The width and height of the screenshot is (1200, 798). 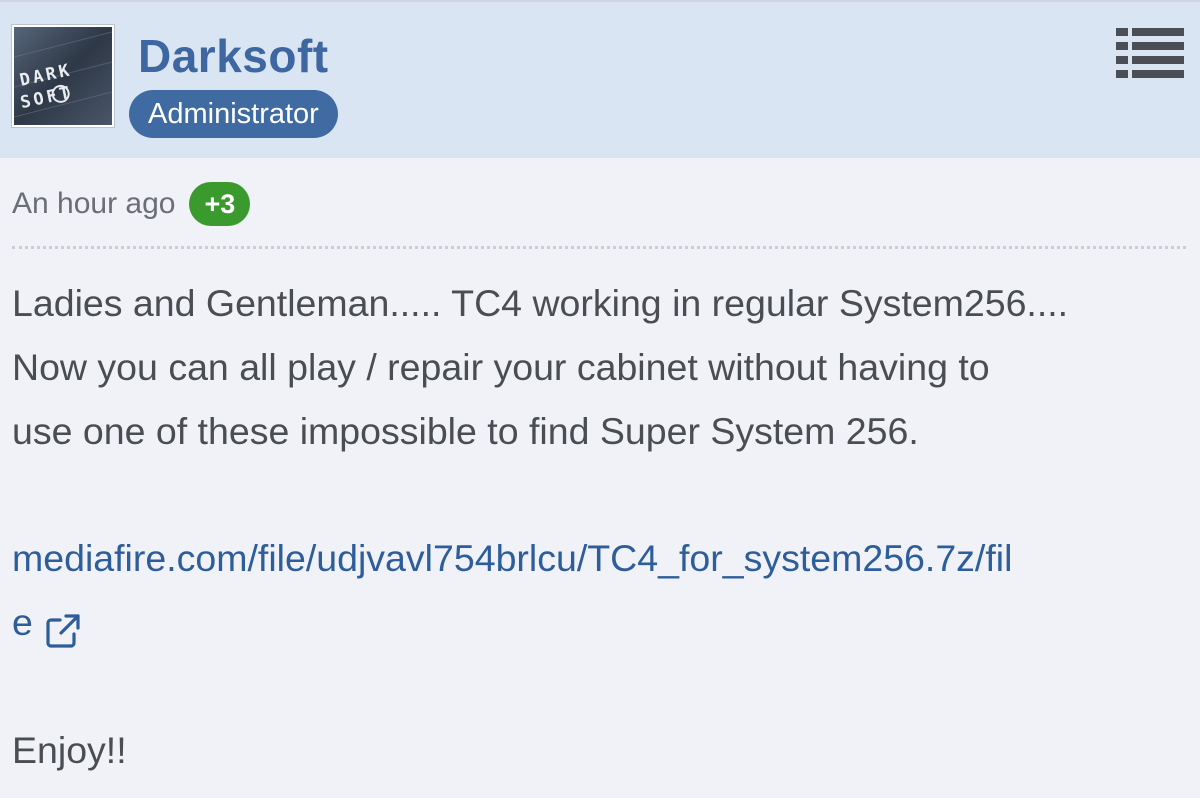 I want to click on reaction-score-badge: +3, so click(x=220, y=204).